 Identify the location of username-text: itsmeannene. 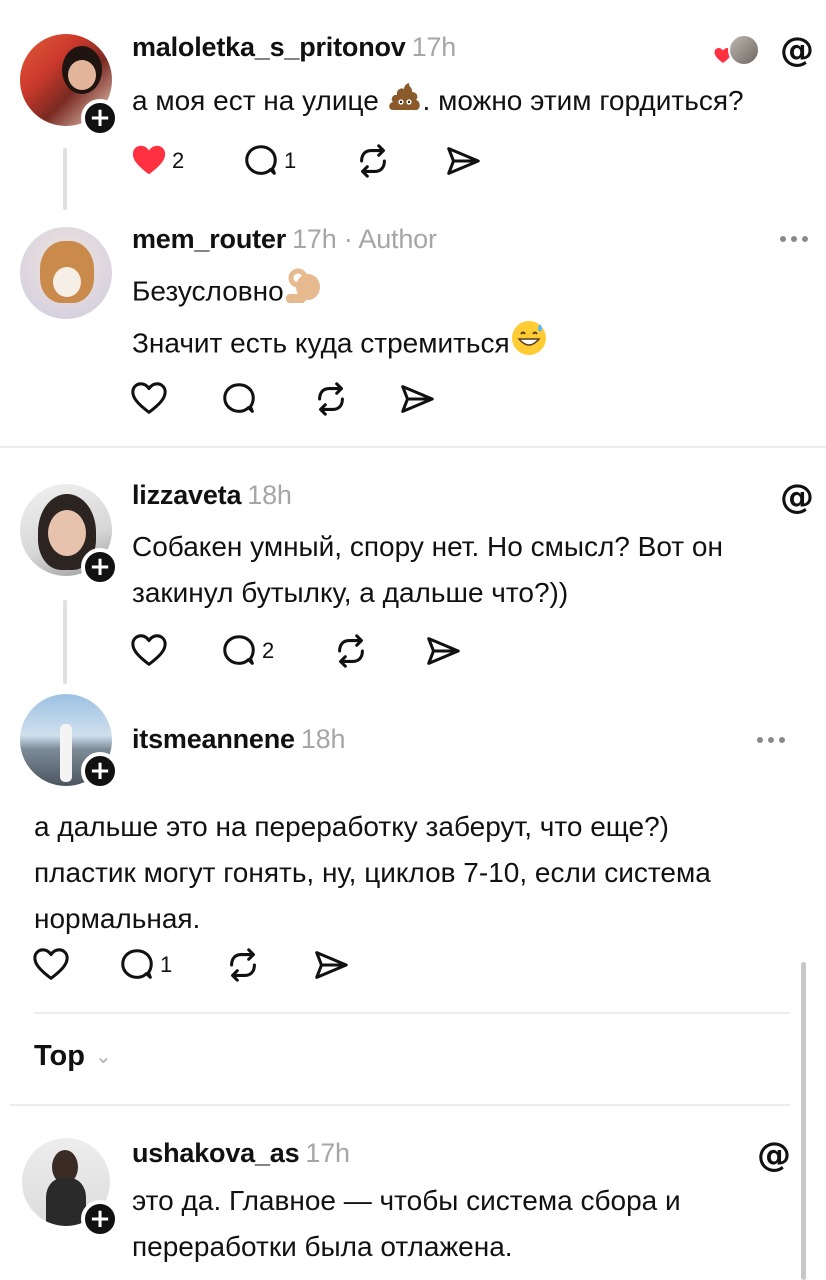
(213, 739).